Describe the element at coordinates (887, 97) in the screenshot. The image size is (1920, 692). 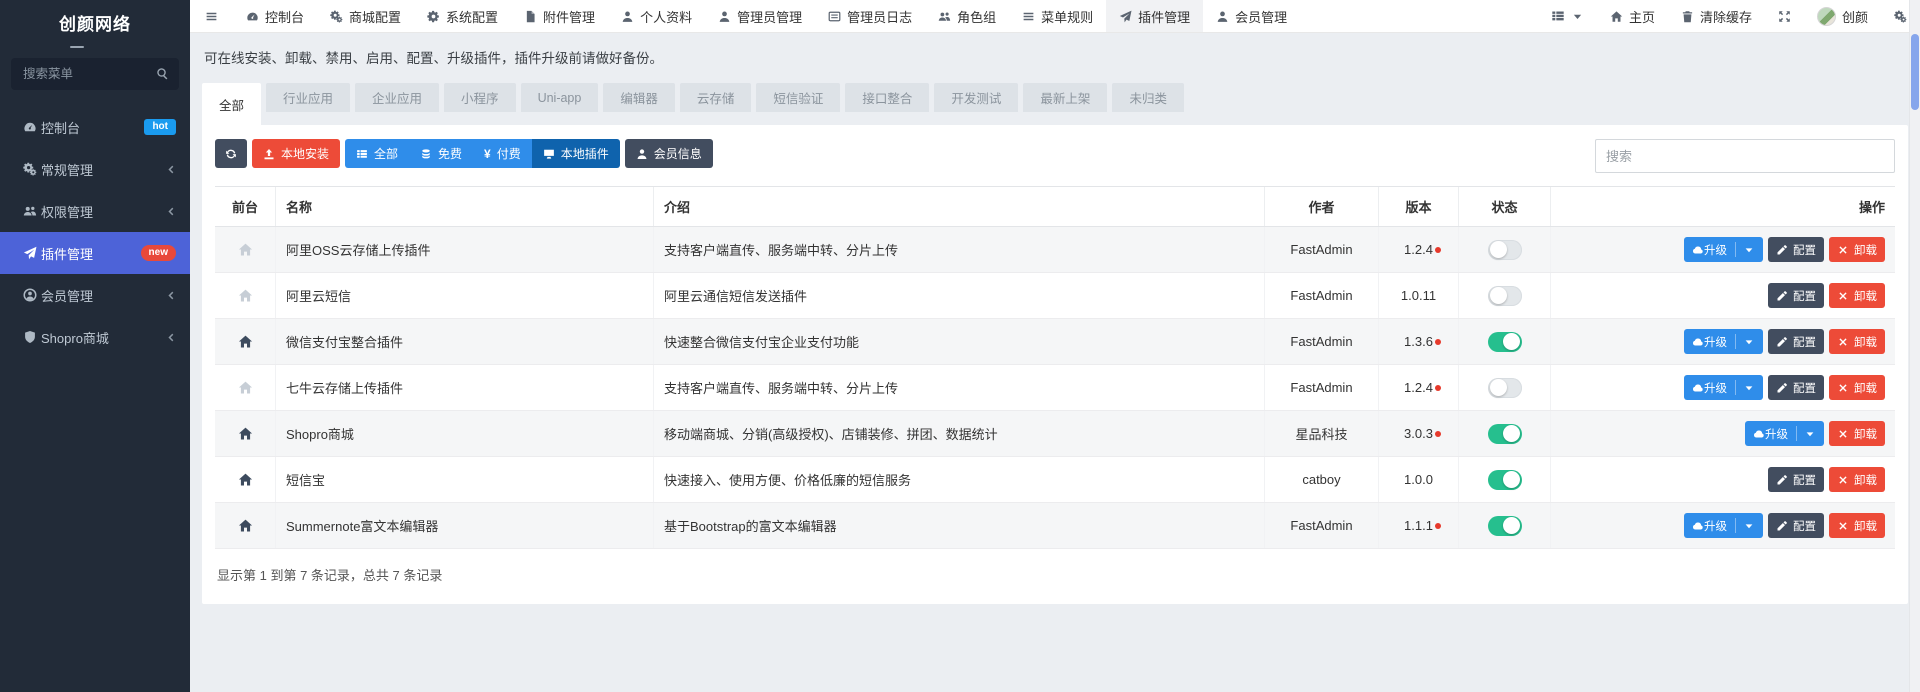
I see `tab-api: 接口整合` at that location.